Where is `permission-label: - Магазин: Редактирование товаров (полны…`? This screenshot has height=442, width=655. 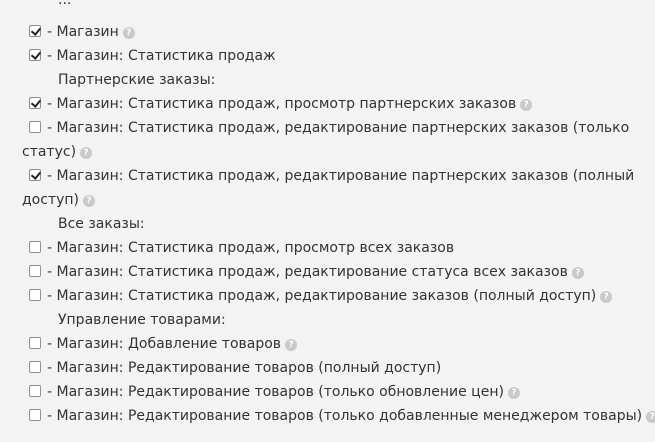 permission-label: - Магазин: Редактирование товаров (полны… is located at coordinates (244, 368).